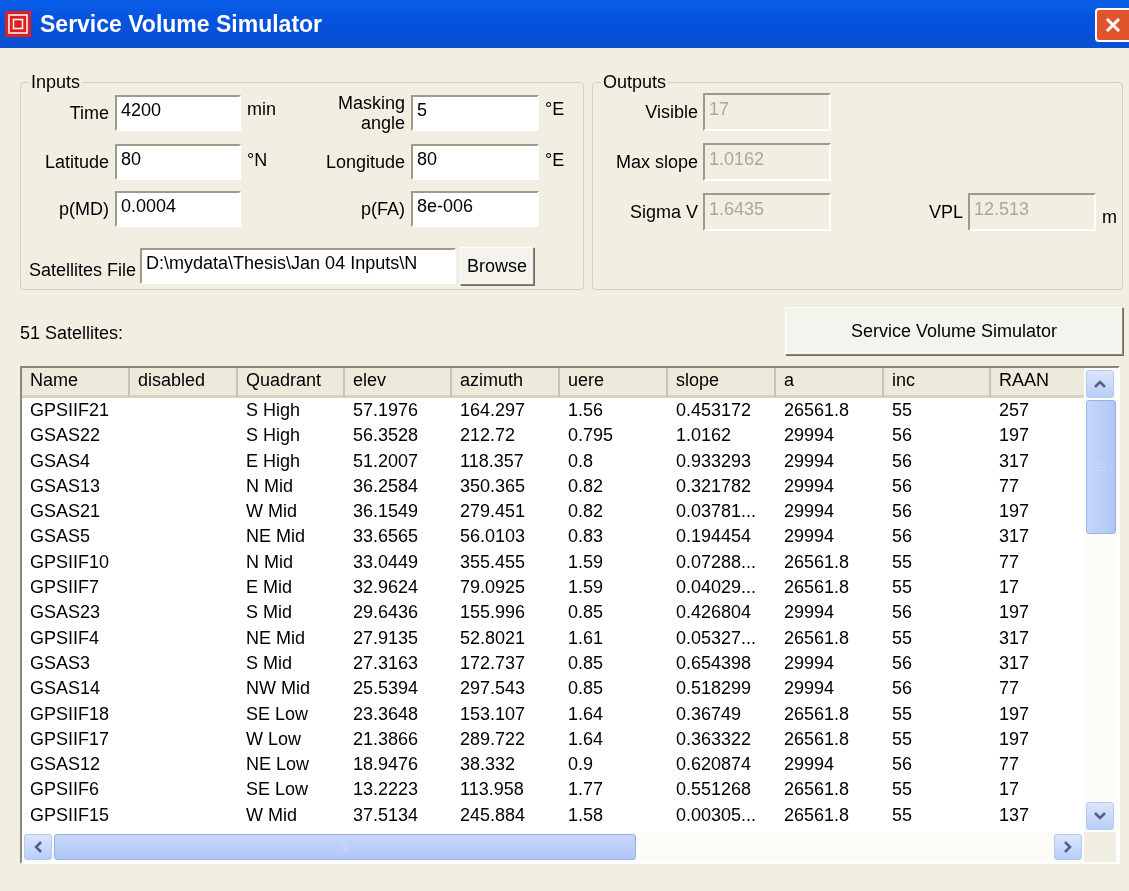 Image resolution: width=1129 pixels, height=891 pixels. I want to click on satellite-count: 51 Satellites:, so click(72, 333).